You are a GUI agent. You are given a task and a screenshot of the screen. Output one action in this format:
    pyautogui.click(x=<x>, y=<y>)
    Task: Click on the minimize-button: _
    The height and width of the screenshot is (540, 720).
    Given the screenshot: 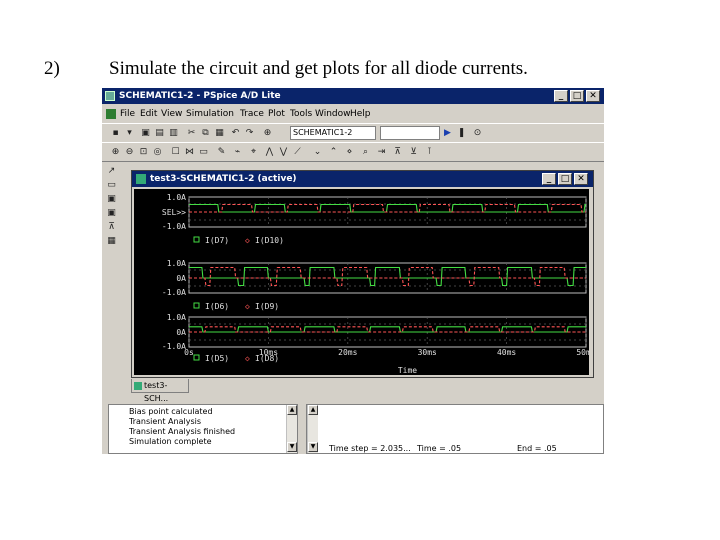 What is the action you would take?
    pyautogui.click(x=561, y=96)
    